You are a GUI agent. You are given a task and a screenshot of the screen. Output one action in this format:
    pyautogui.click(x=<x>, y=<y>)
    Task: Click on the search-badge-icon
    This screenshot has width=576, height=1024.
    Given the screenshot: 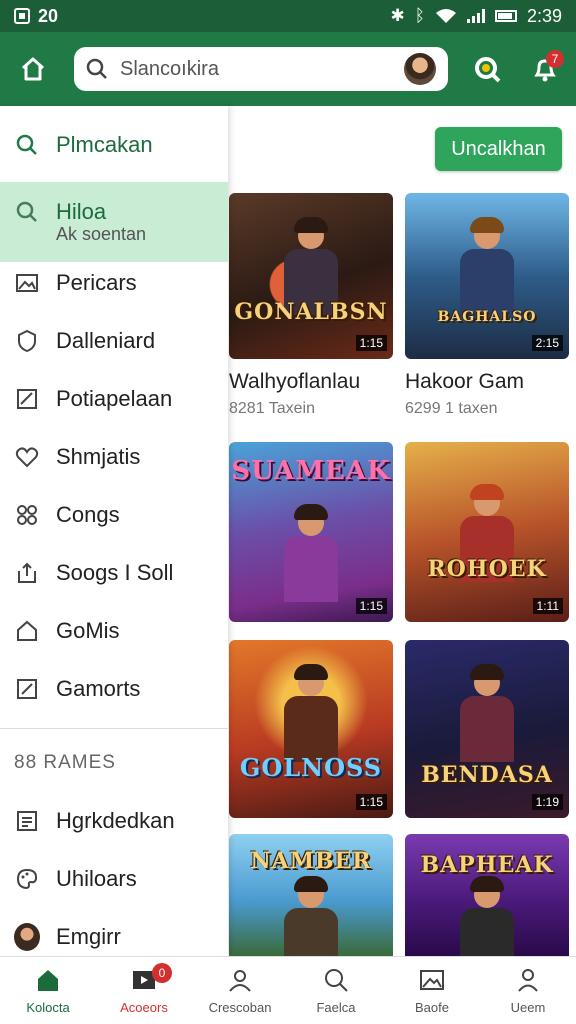 What is the action you would take?
    pyautogui.click(x=488, y=70)
    